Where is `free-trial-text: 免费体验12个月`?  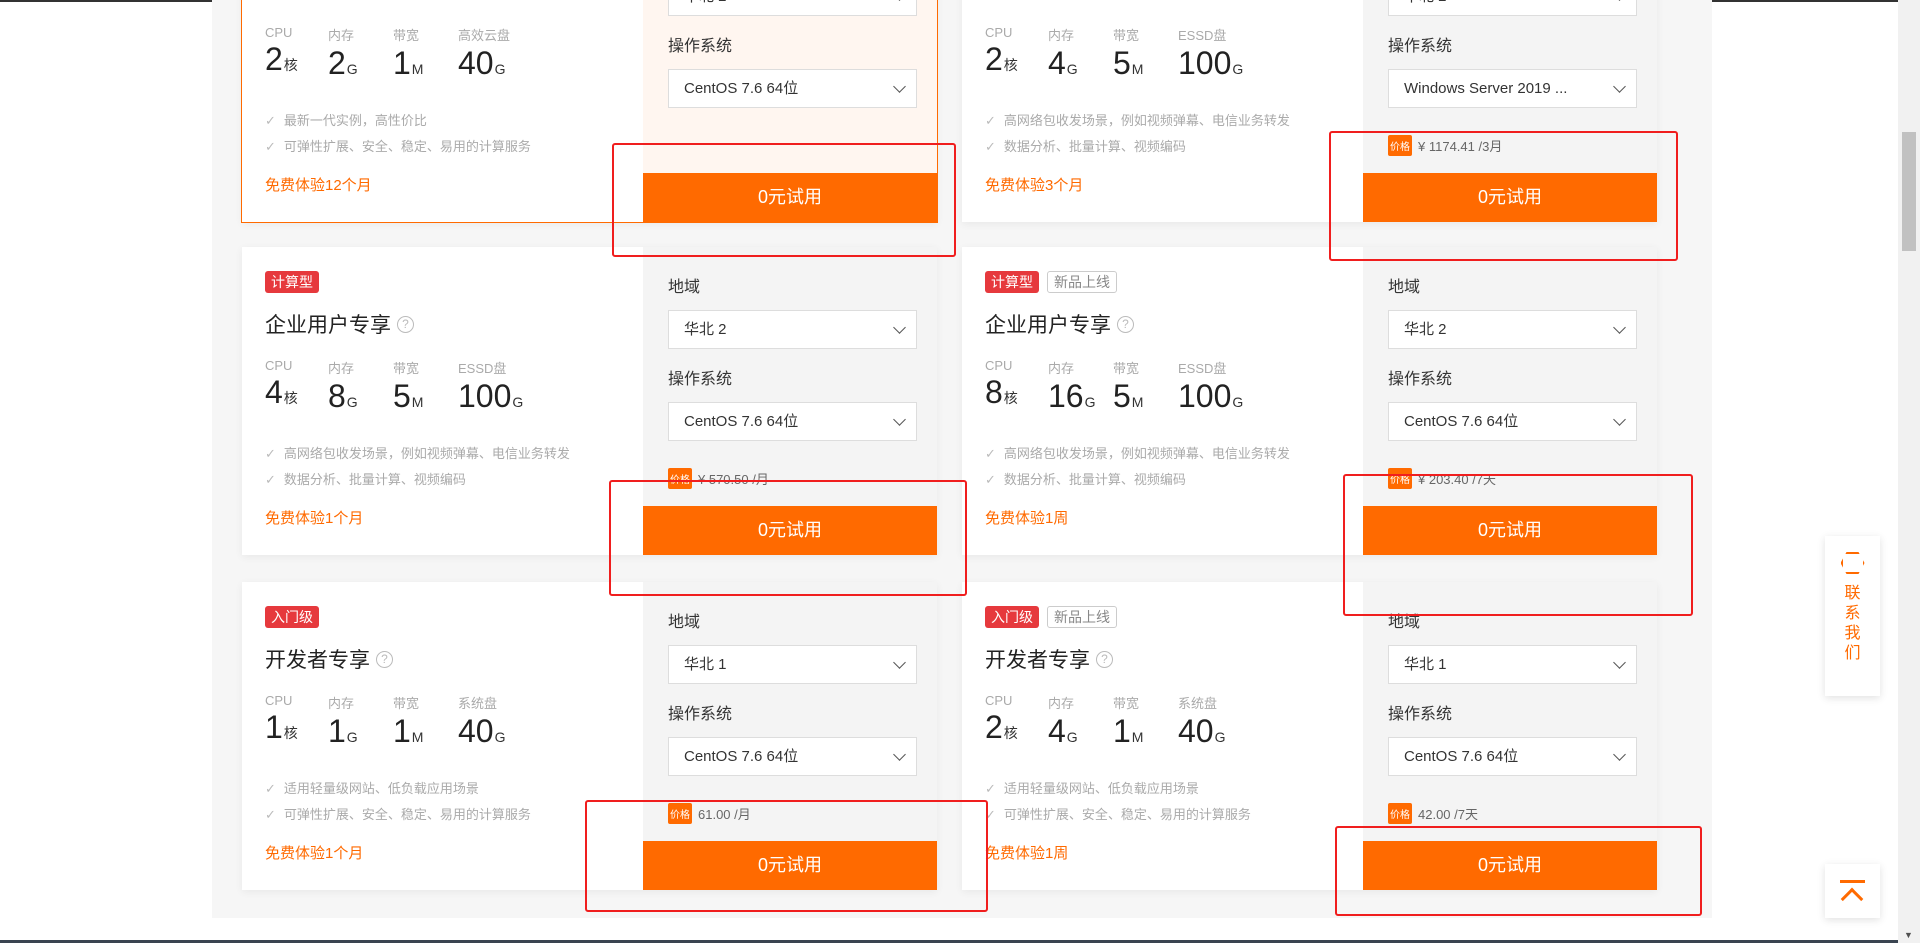 free-trial-text: 免费体验12个月 is located at coordinates (318, 185).